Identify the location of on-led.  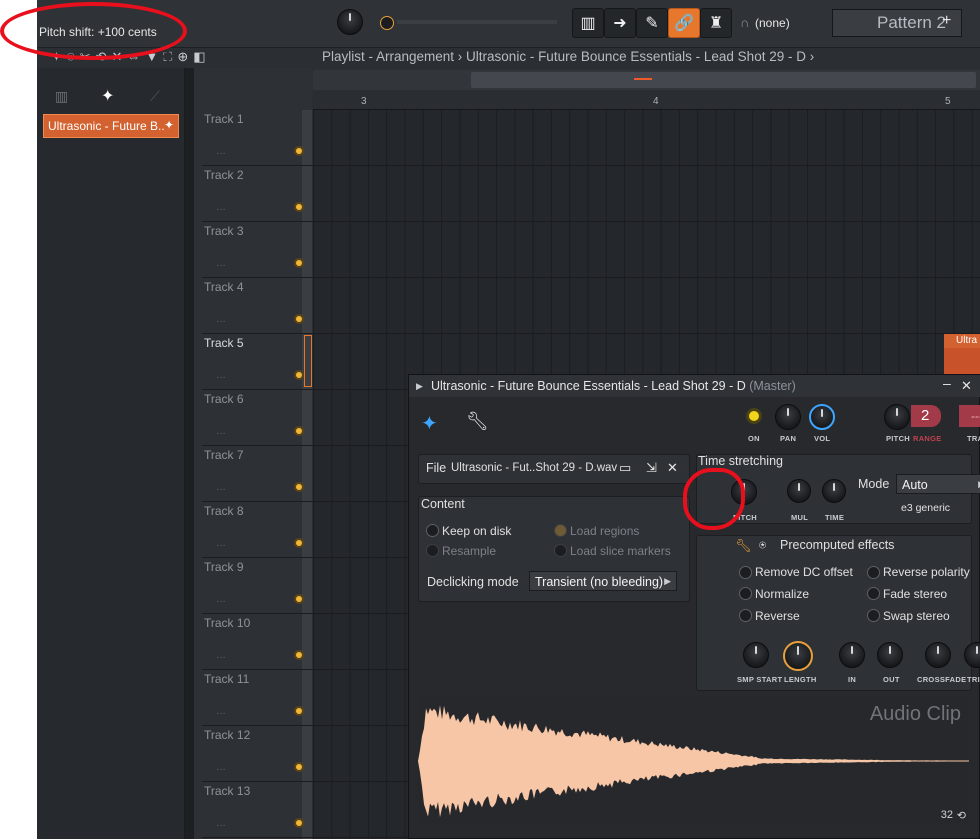
(754, 416).